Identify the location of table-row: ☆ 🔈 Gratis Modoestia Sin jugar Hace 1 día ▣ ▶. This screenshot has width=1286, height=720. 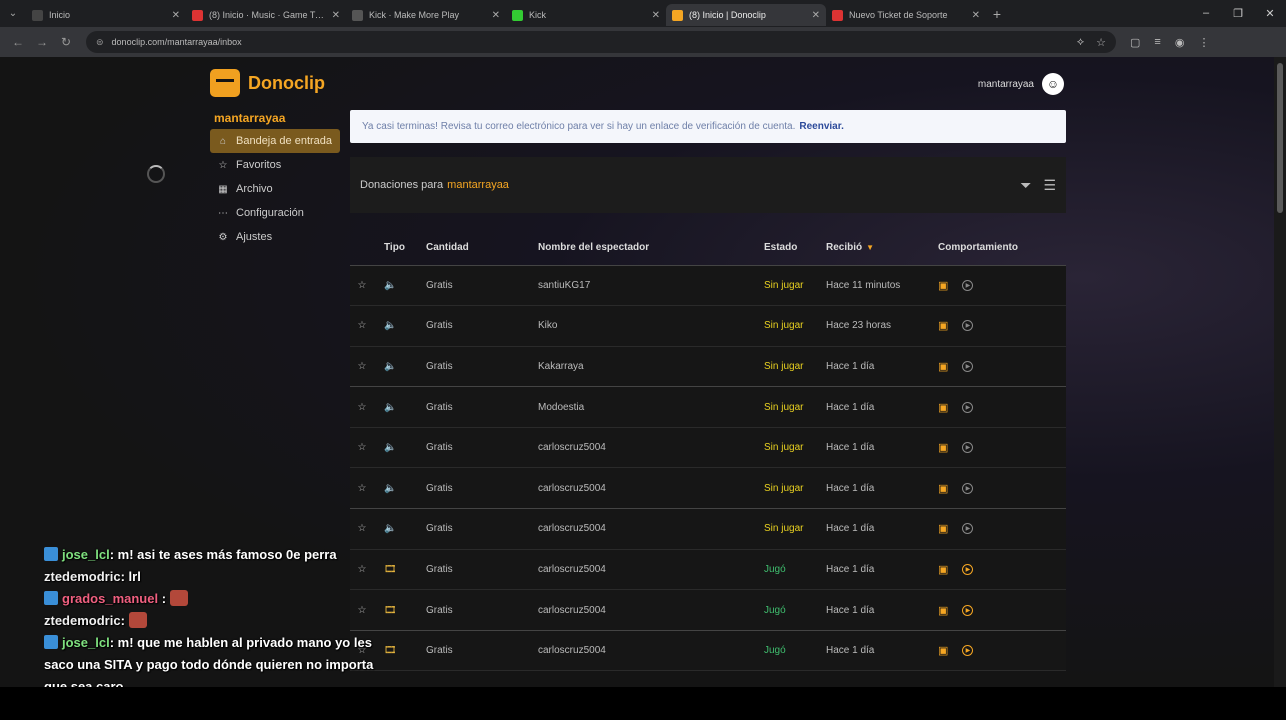
(708, 407).